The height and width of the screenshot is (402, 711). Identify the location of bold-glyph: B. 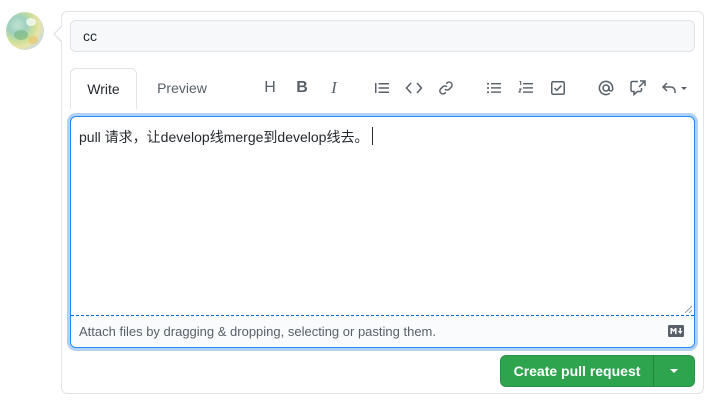
(302, 87).